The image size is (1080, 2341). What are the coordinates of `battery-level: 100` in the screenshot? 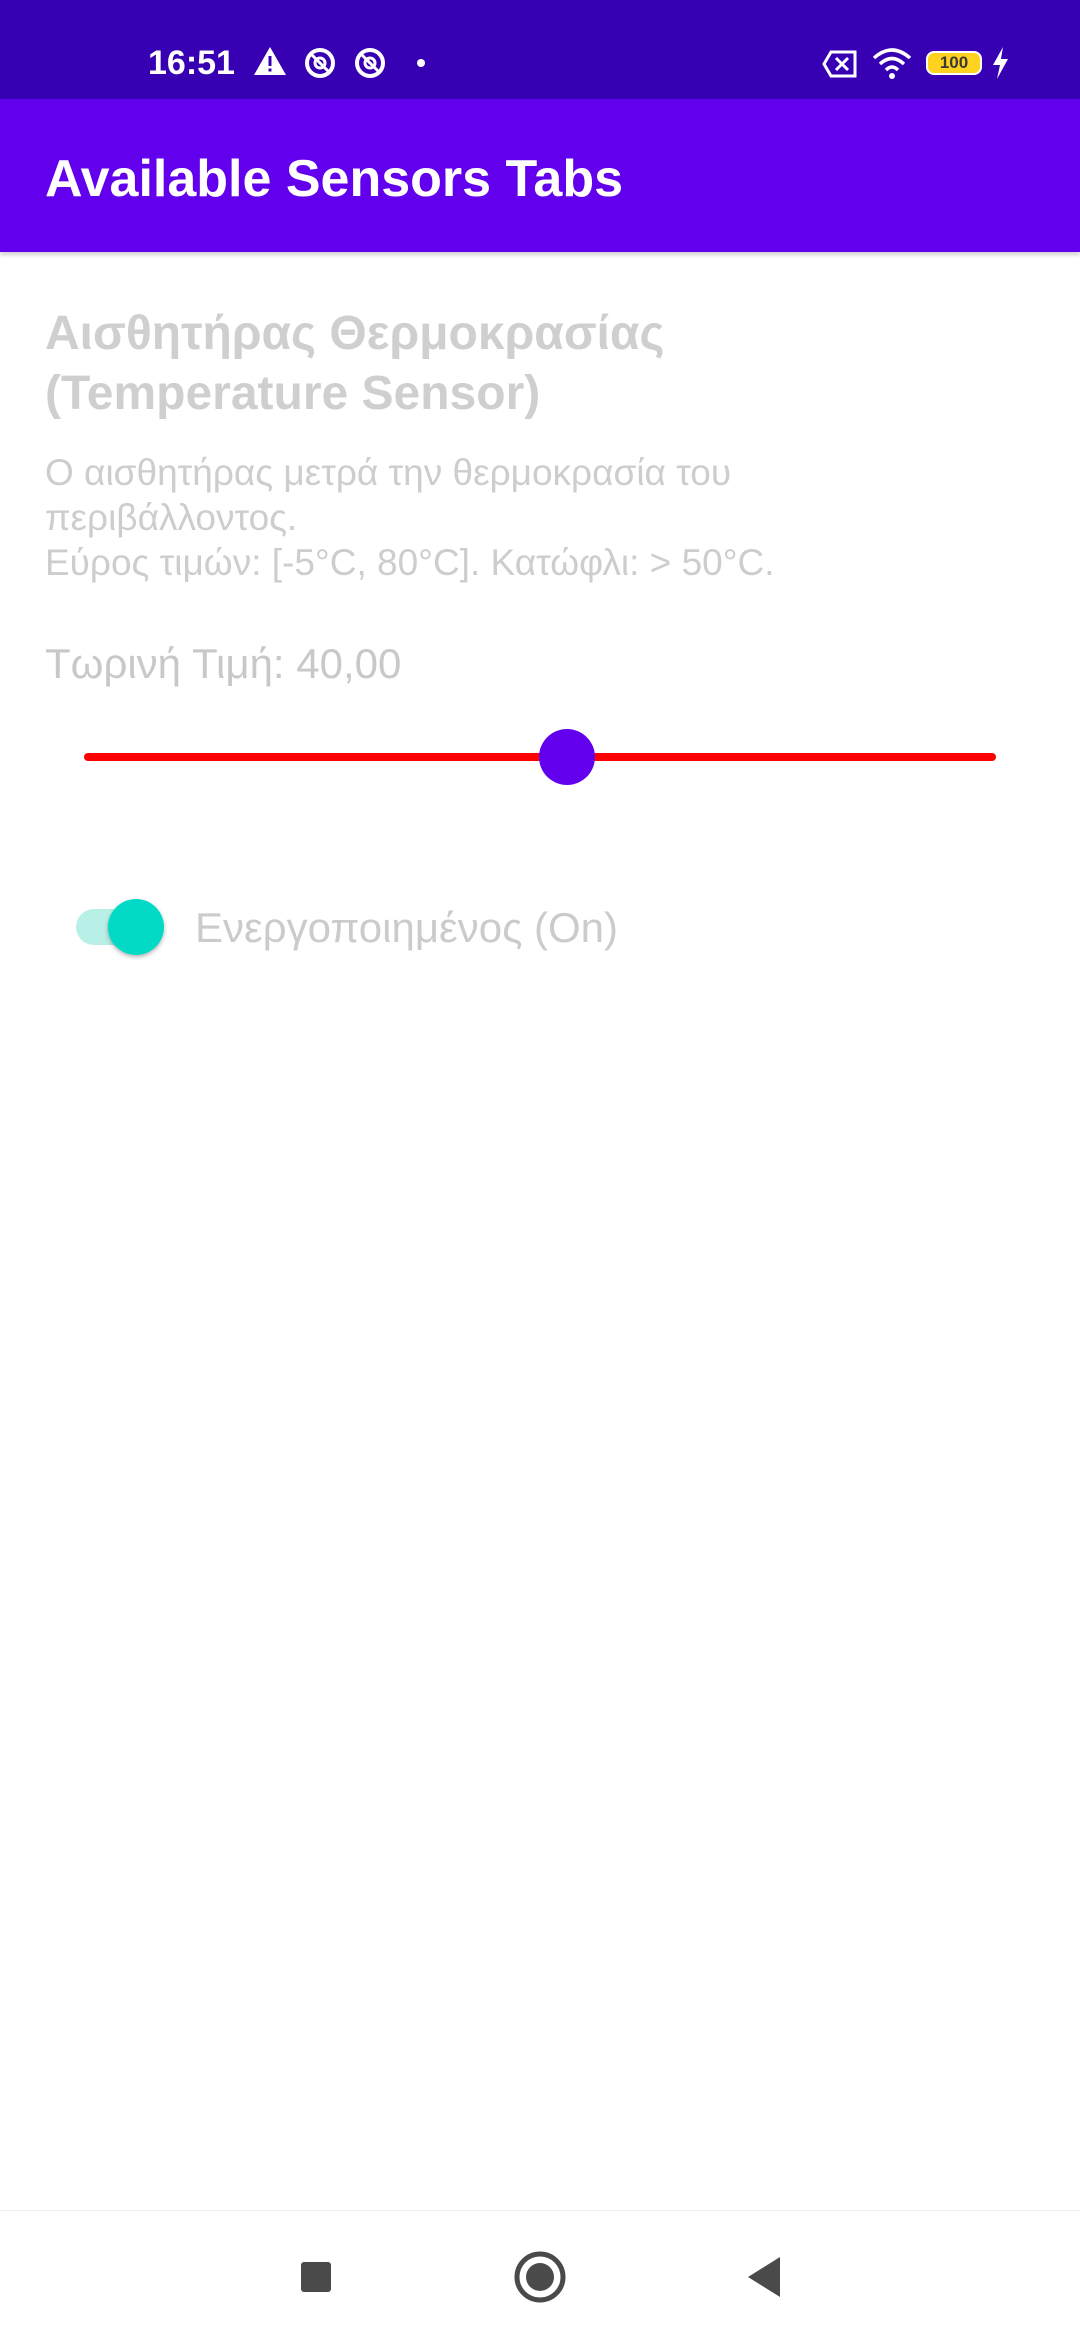 It's located at (954, 62).